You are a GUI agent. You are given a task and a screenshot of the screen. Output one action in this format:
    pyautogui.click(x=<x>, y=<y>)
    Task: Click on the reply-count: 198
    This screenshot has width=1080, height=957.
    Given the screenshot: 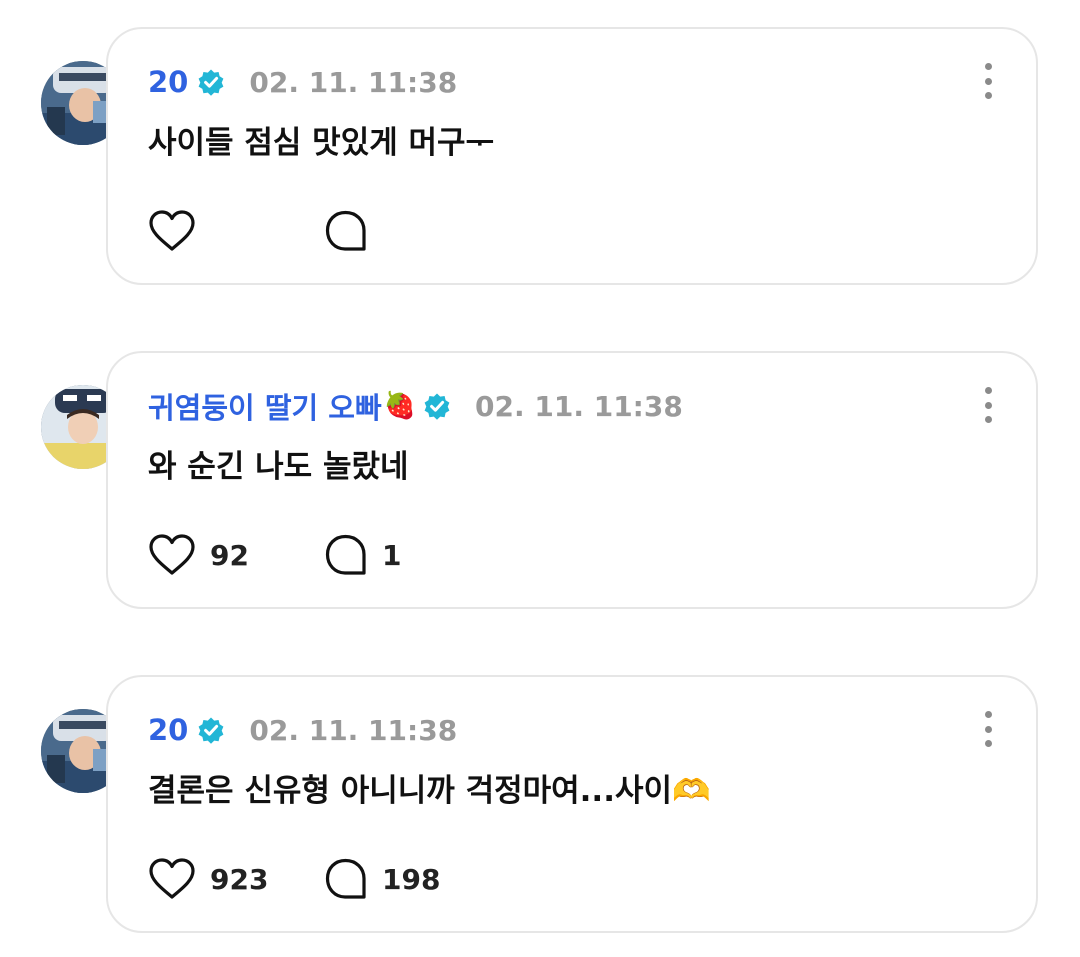 What is the action you would take?
    pyautogui.click(x=411, y=879)
    